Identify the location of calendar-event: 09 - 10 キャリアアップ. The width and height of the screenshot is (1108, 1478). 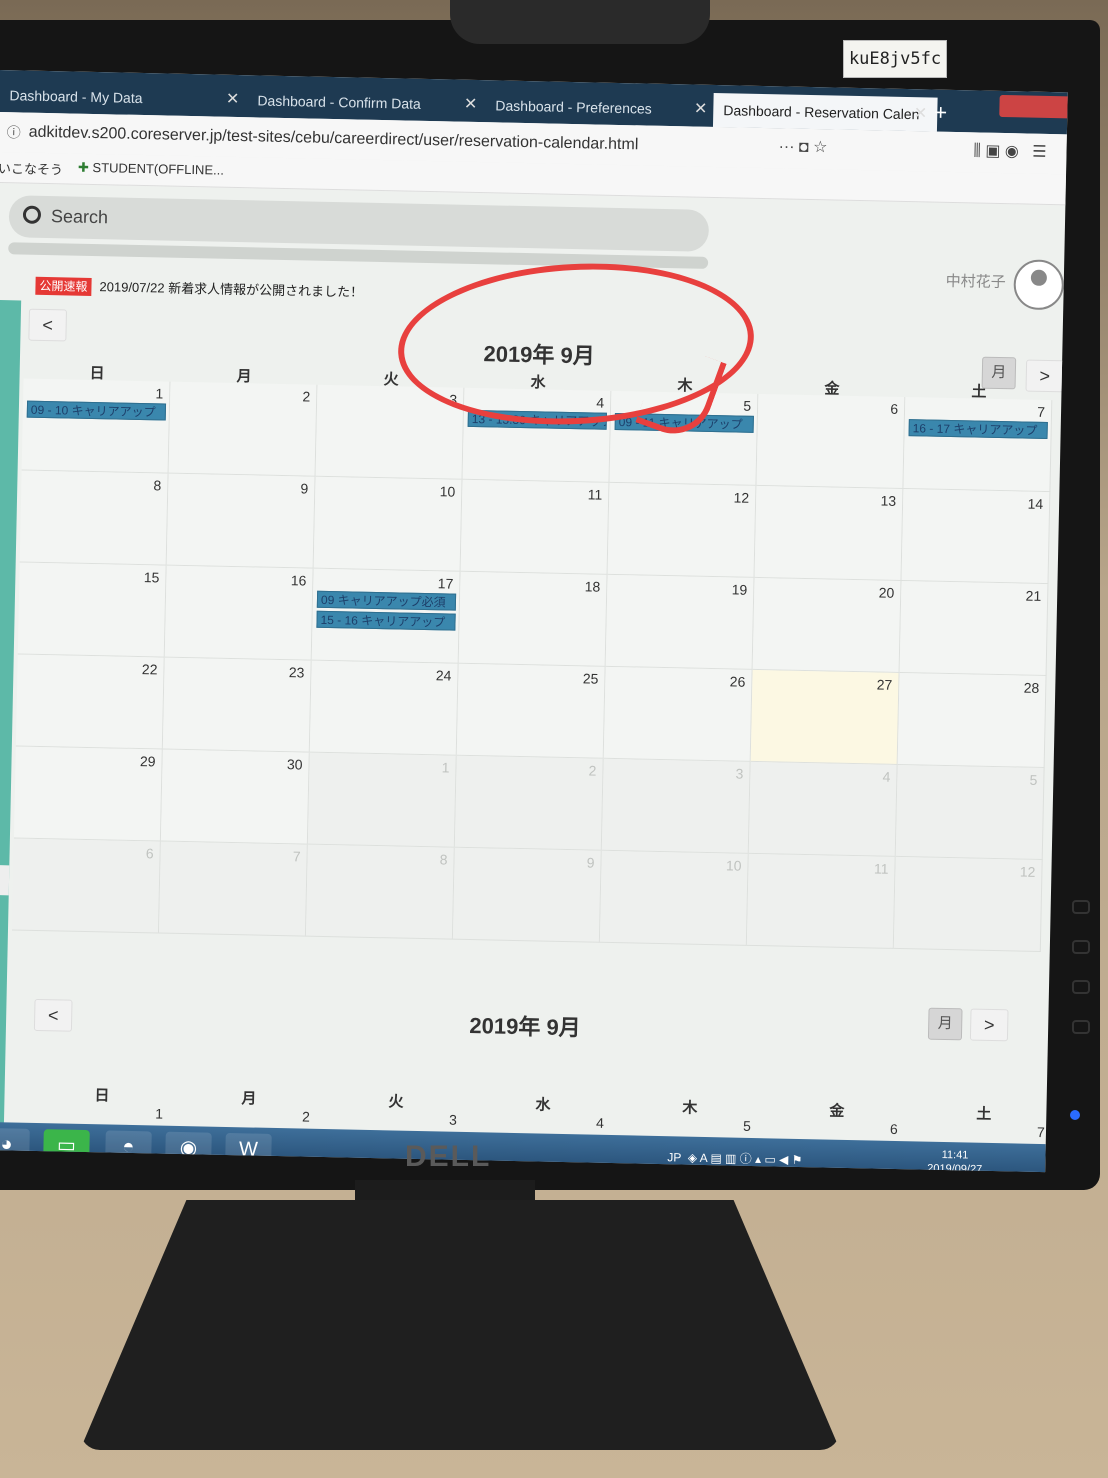
(96, 410).